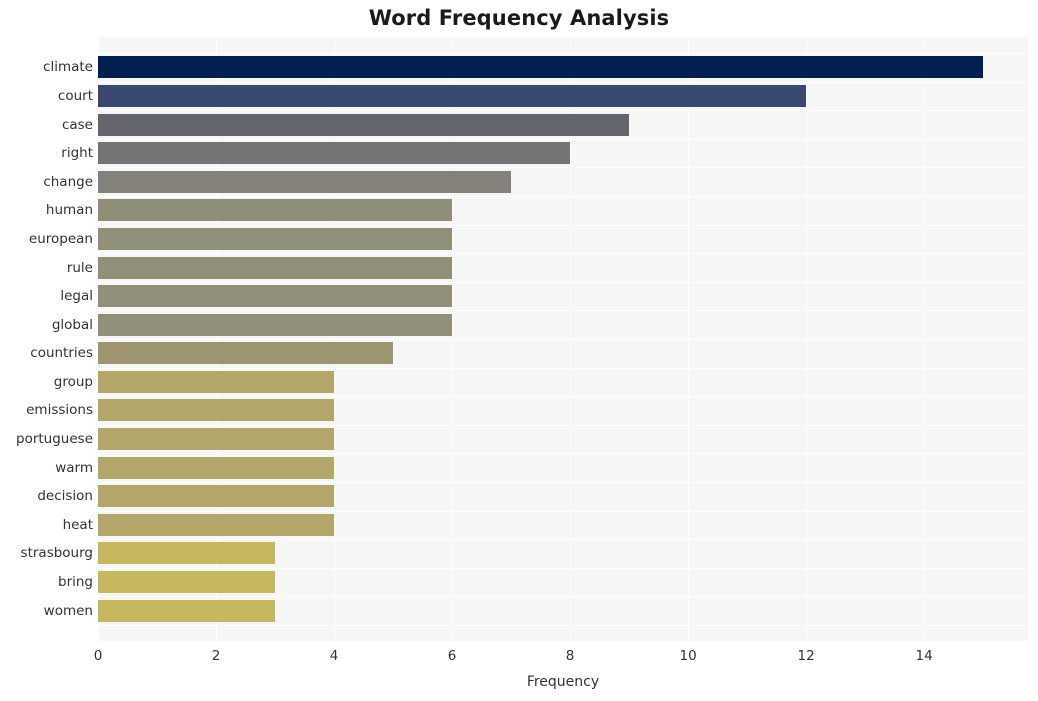 This screenshot has height=701, width=1038. What do you see at coordinates (77, 524) in the screenshot?
I see `y-axis-tick-label: heat` at bounding box center [77, 524].